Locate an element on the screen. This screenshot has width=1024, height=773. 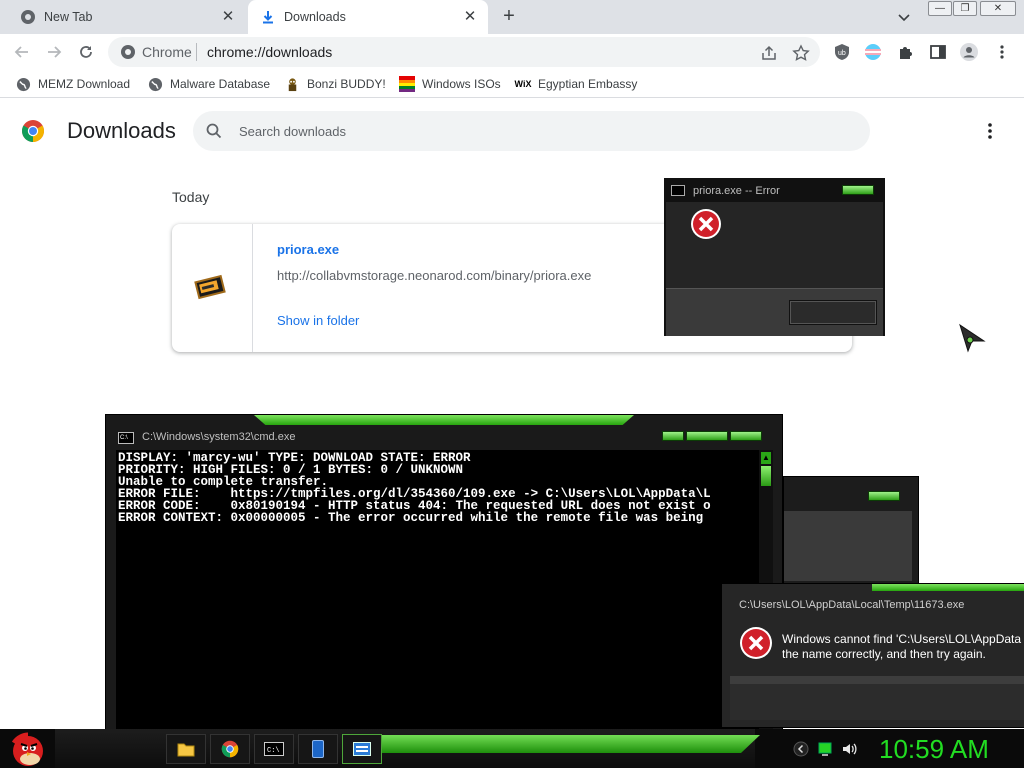
volume-icon is located at coordinates (849, 749).